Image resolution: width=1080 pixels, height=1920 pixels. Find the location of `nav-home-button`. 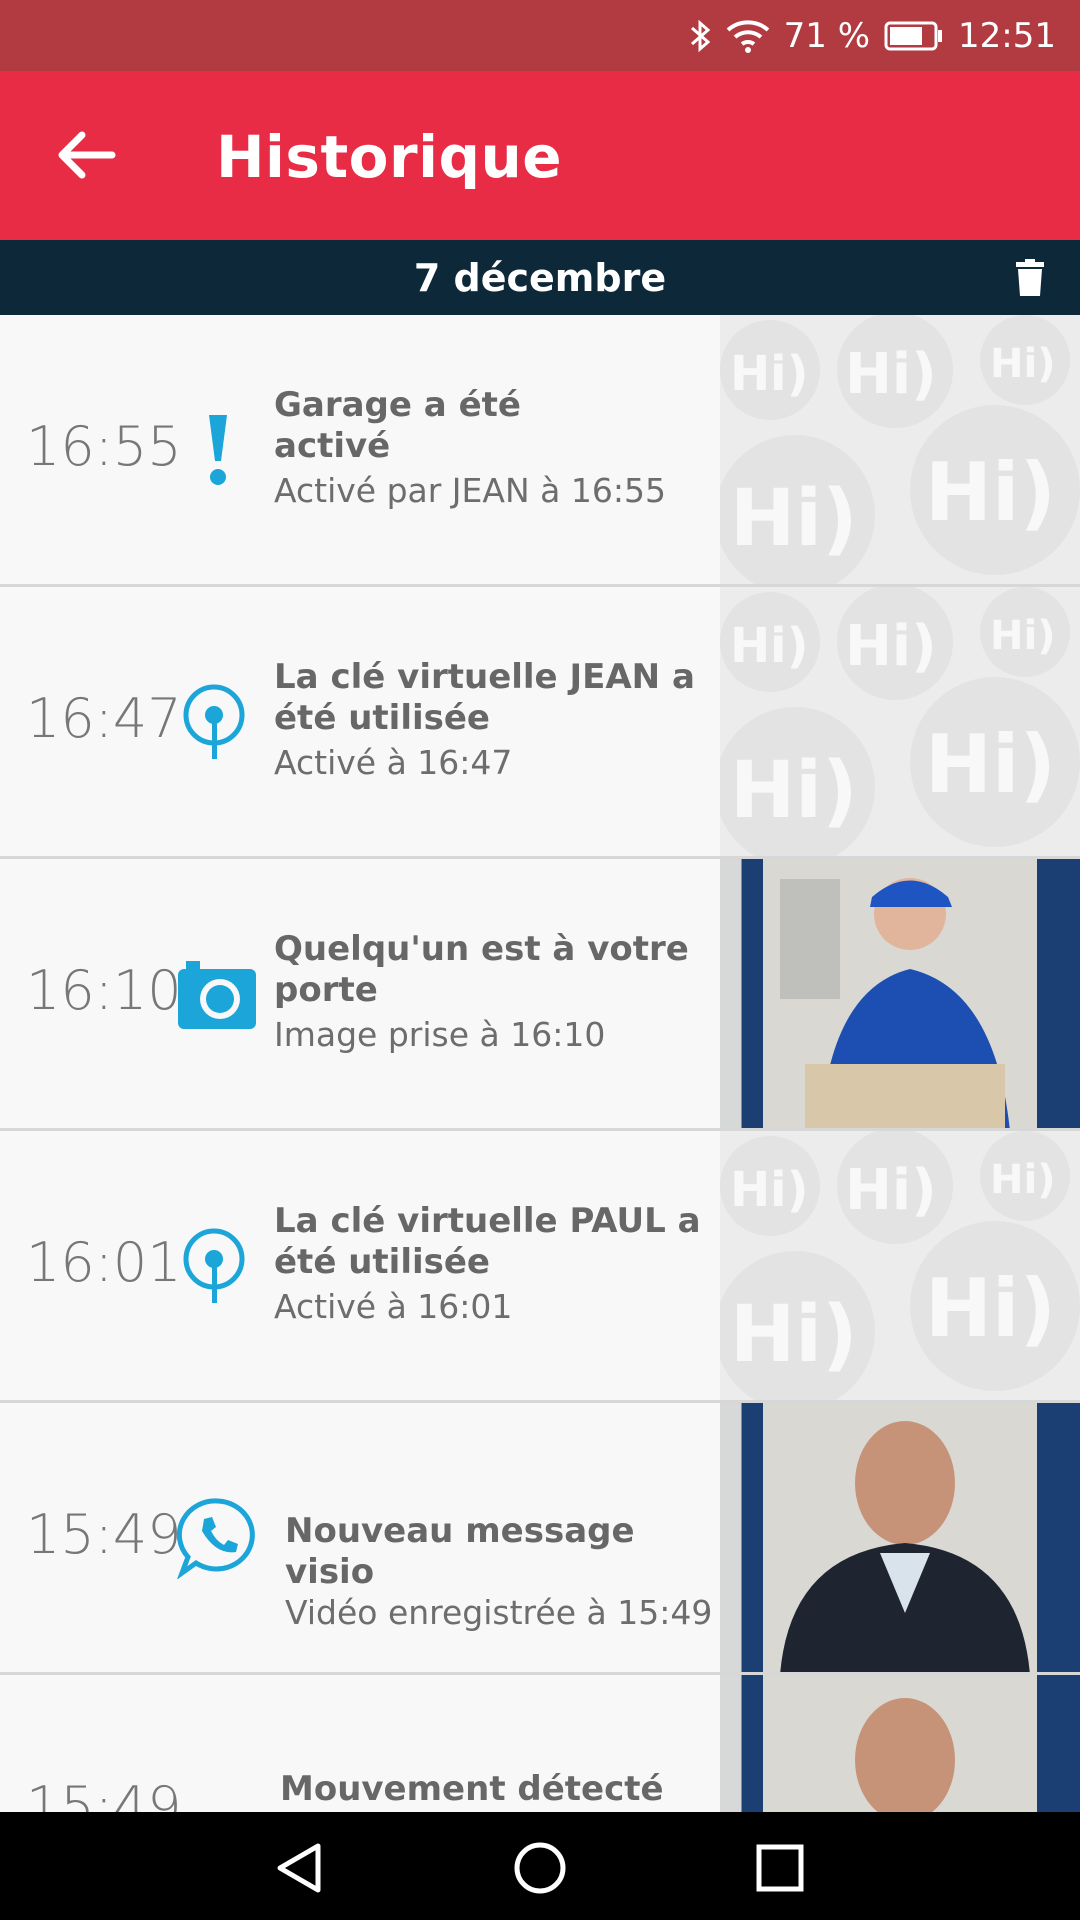

nav-home-button is located at coordinates (540, 1868).